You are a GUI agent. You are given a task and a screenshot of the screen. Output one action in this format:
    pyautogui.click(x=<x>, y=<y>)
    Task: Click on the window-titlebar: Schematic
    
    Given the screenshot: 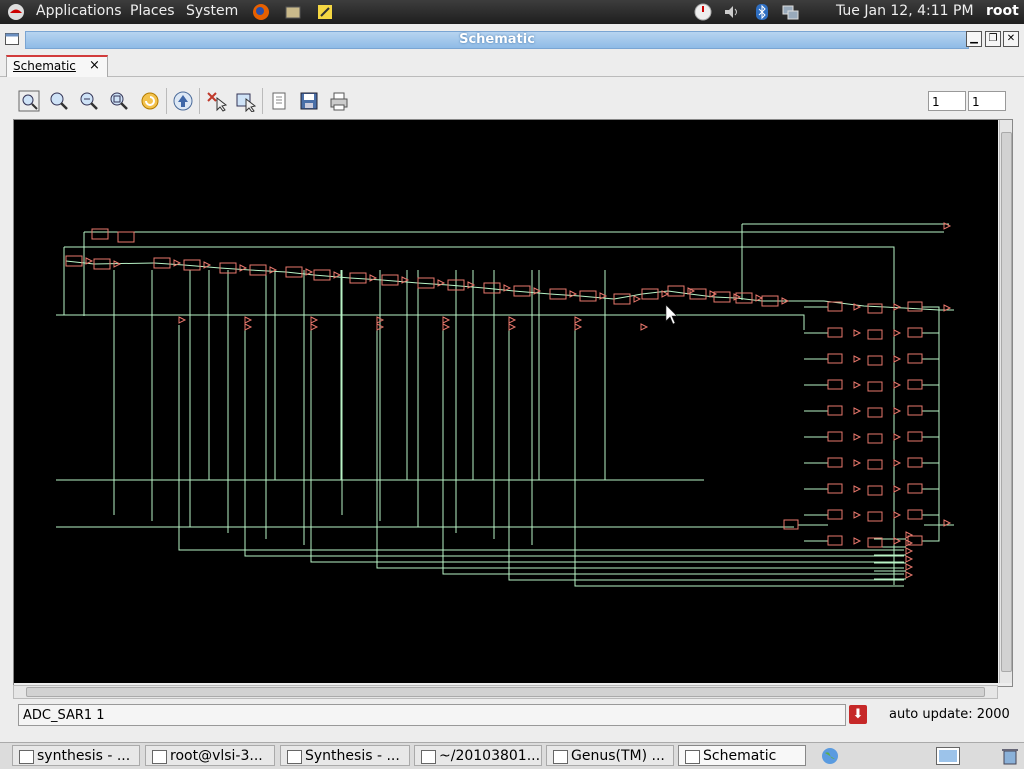 What is the action you would take?
    pyautogui.click(x=512, y=39)
    